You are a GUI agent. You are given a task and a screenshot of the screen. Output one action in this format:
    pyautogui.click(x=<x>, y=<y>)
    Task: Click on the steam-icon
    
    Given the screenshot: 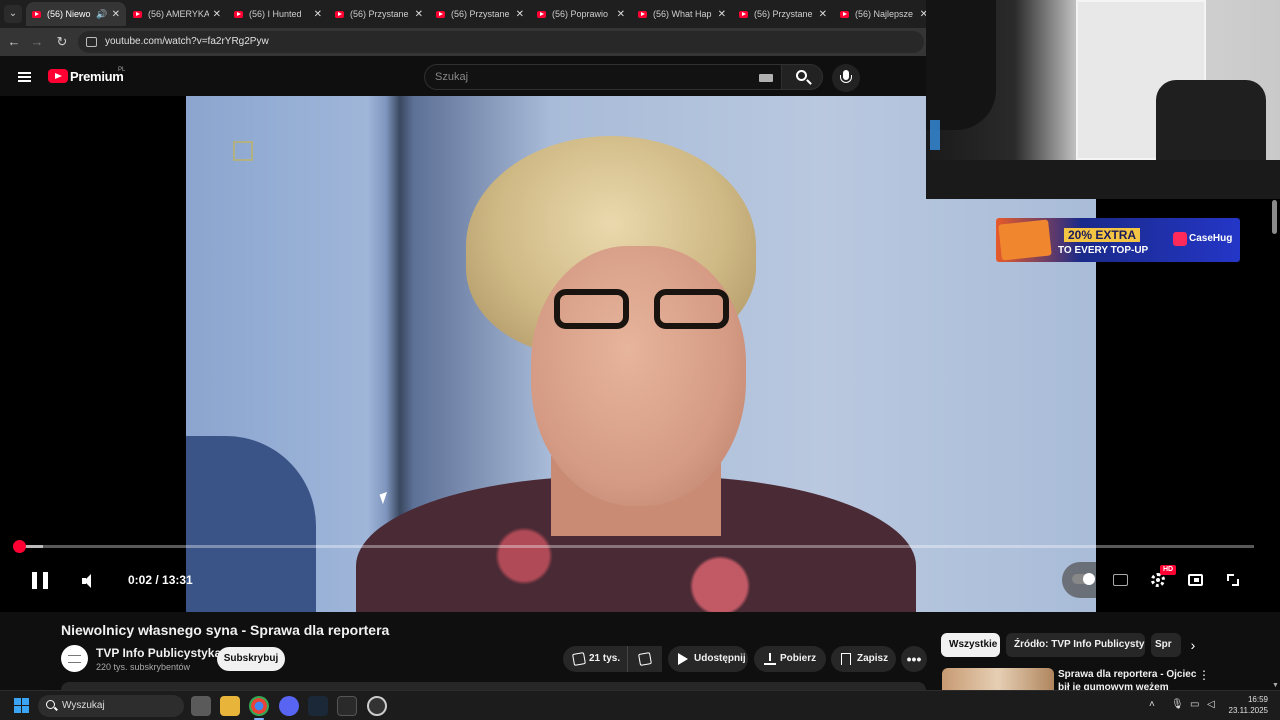 What is the action you would take?
    pyautogui.click(x=318, y=706)
    